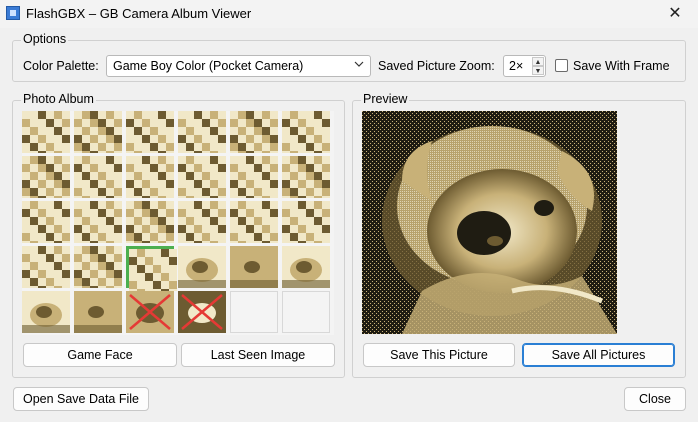  I want to click on window-close-button: ✕, so click(675, 14).